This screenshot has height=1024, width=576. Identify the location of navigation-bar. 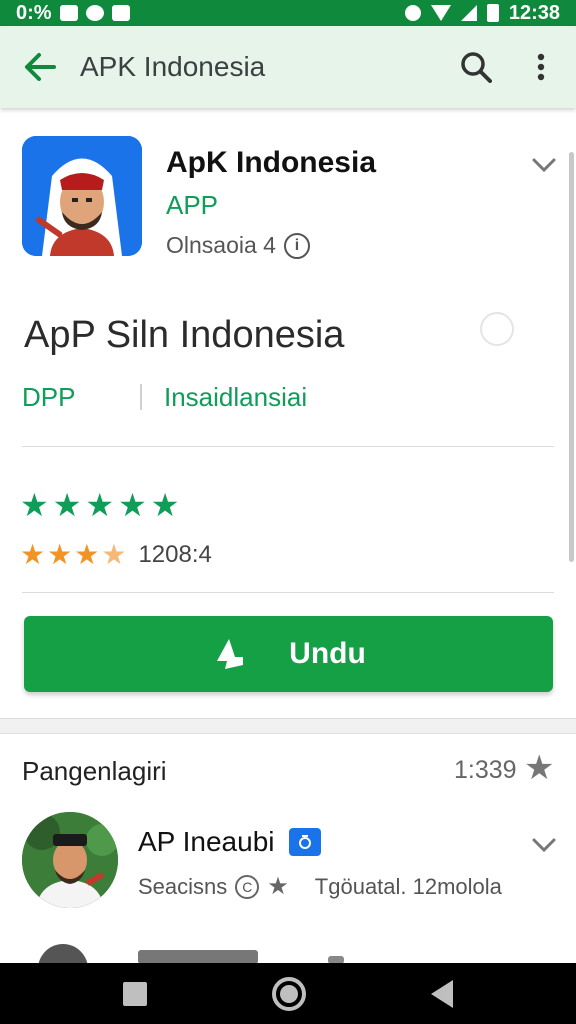
(288, 993).